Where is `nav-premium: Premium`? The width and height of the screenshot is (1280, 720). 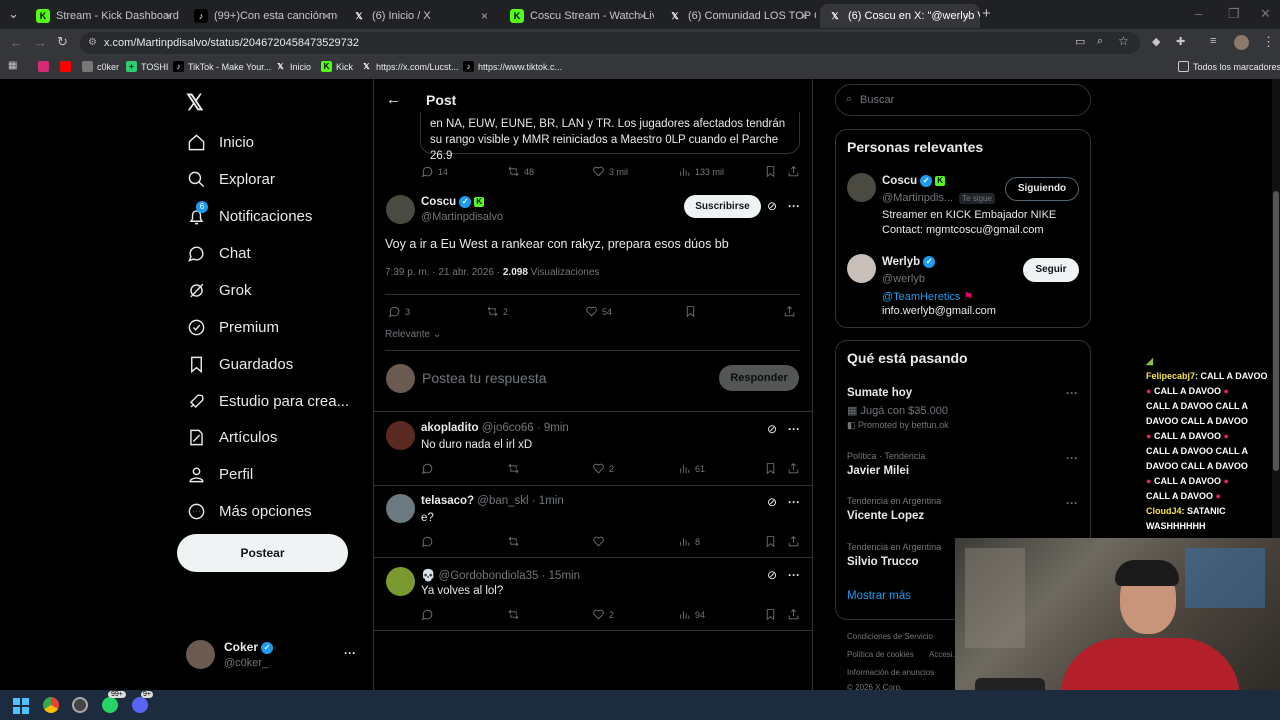 nav-premium: Premium is located at coordinates (232, 327).